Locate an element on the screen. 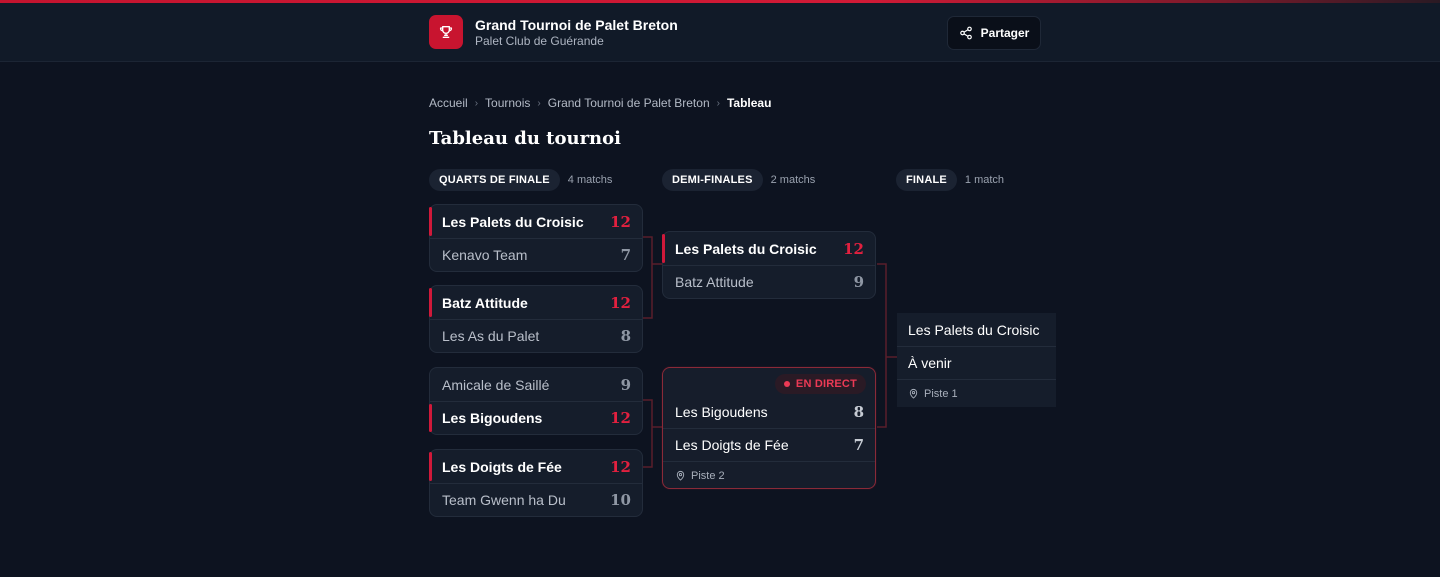 The image size is (1440, 577). share-icon is located at coordinates (965, 33).